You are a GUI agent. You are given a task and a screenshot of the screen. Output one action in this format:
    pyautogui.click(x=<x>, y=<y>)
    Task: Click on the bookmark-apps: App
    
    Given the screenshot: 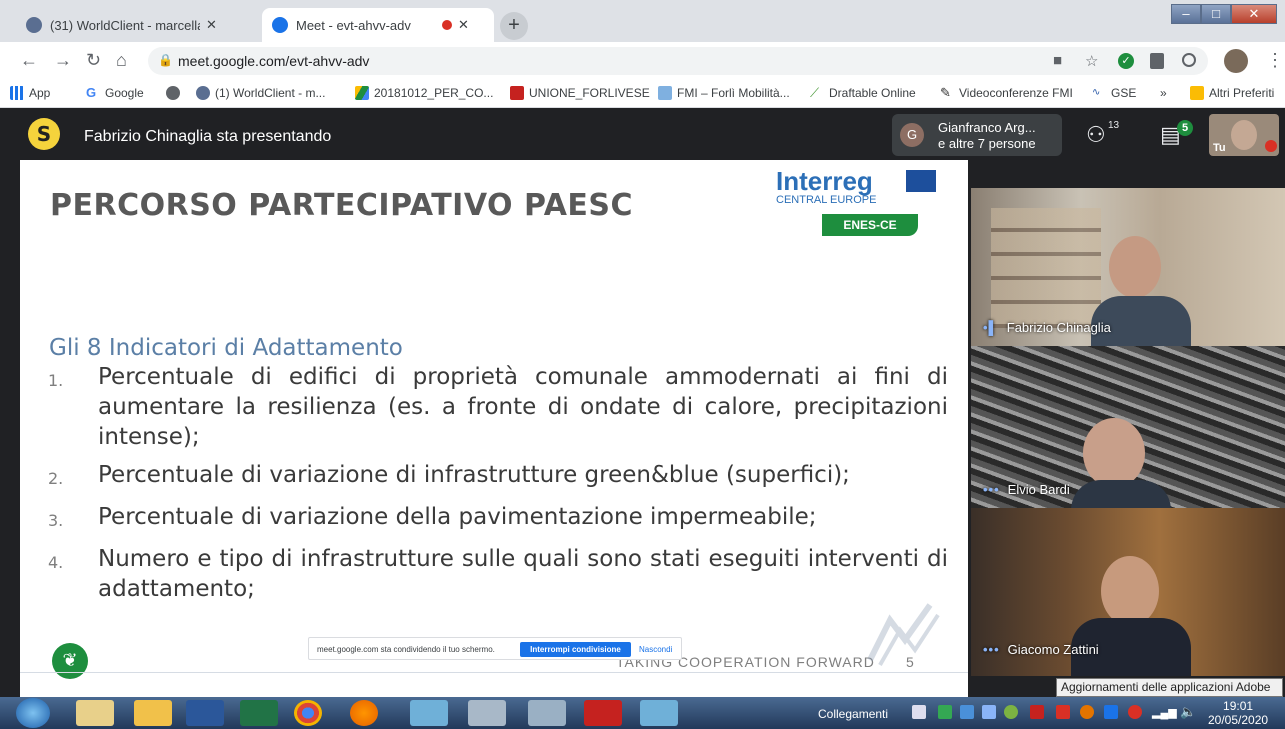 What is the action you would take?
    pyautogui.click(x=30, y=93)
    